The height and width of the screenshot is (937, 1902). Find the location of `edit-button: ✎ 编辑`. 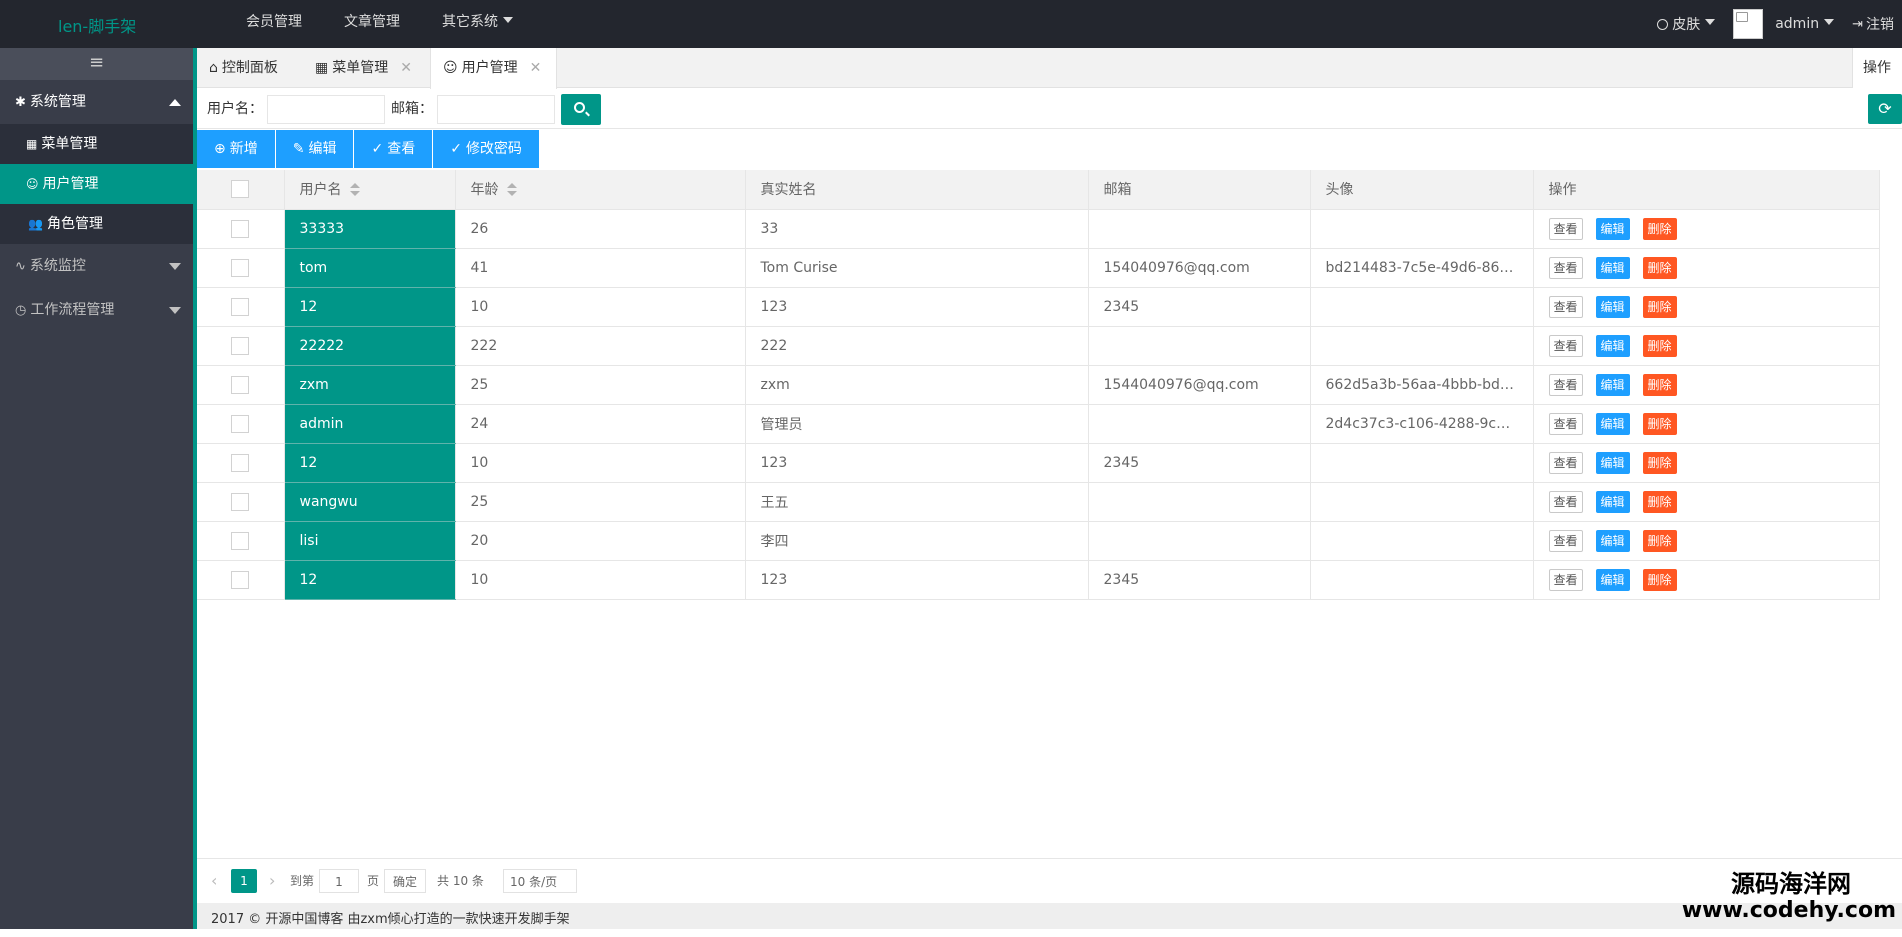

edit-button: ✎ 编辑 is located at coordinates (315, 149).